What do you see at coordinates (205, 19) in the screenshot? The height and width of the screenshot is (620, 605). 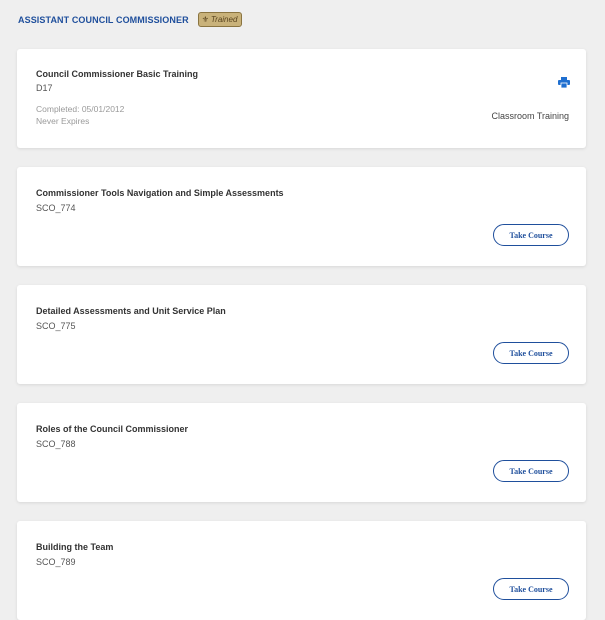 I see `fleur-de-lis-icon: ⚜` at bounding box center [205, 19].